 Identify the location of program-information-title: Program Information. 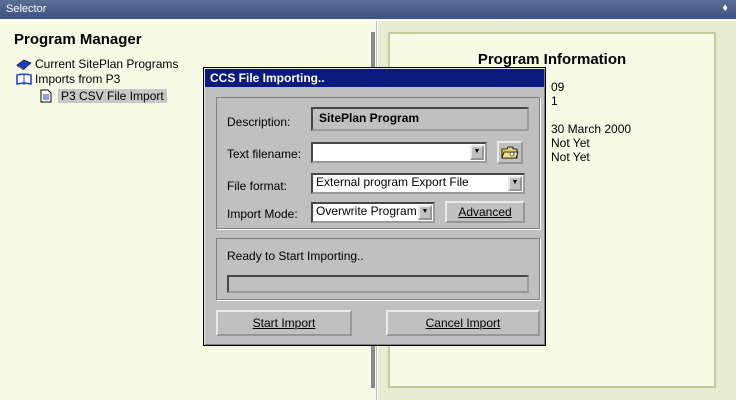
(552, 59).